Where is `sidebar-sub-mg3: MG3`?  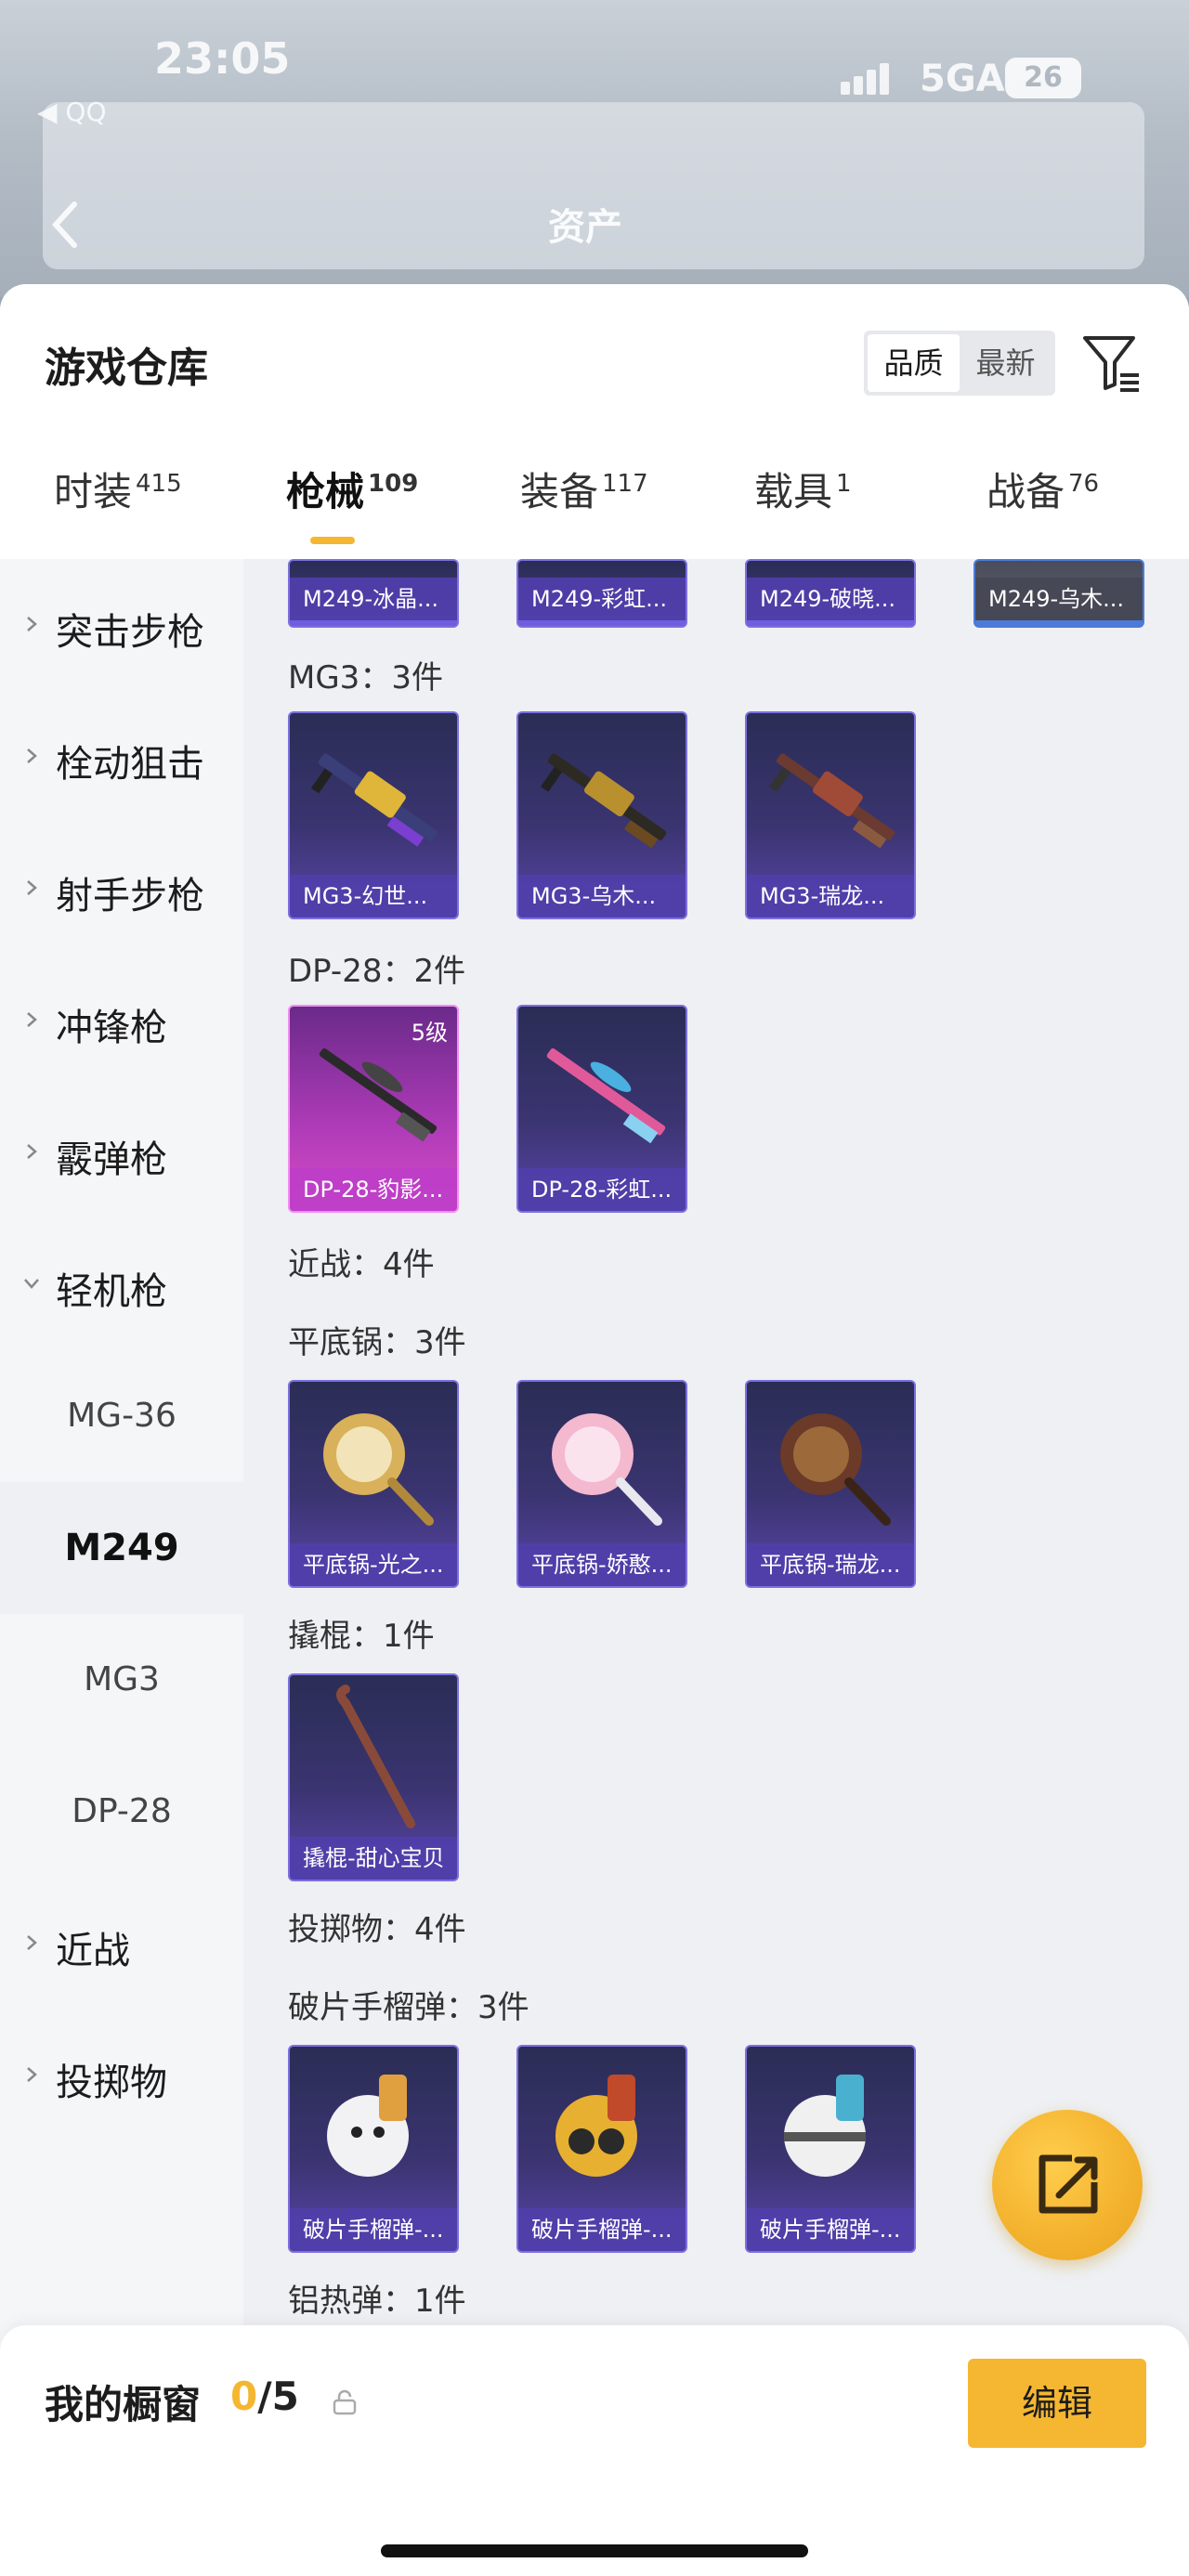
sidebar-sub-mg3: MG3 is located at coordinates (122, 1680).